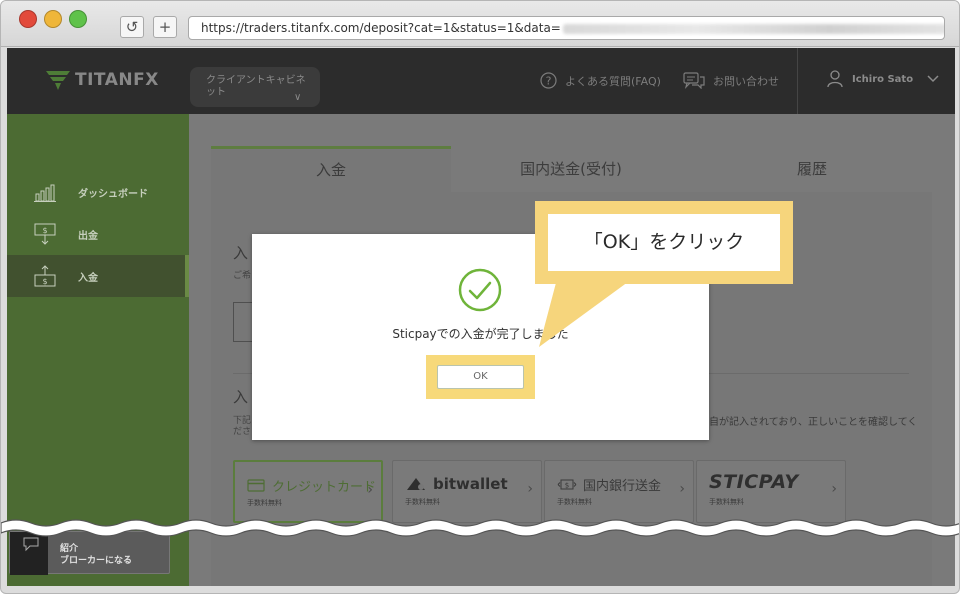  What do you see at coordinates (416, 484) in the screenshot?
I see `bitwallet-icon` at bounding box center [416, 484].